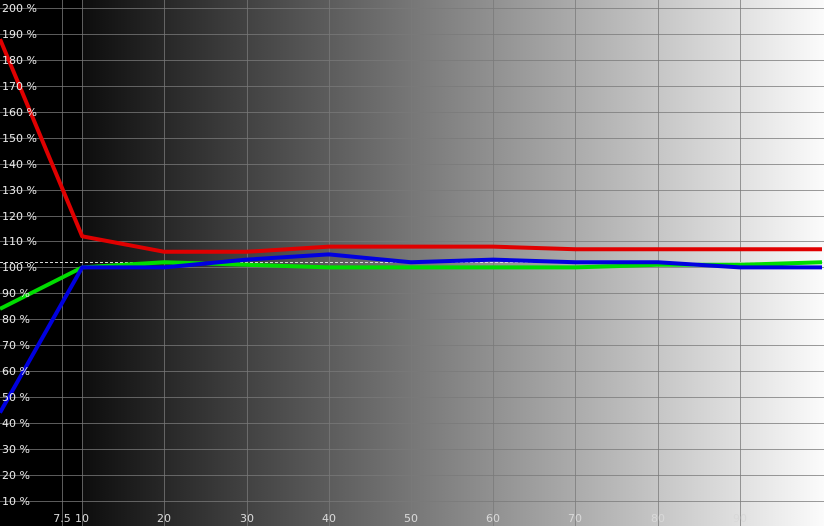 The height and width of the screenshot is (526, 824). Describe the element at coordinates (16, 345) in the screenshot. I see `y-tick-label: 70 %` at that location.